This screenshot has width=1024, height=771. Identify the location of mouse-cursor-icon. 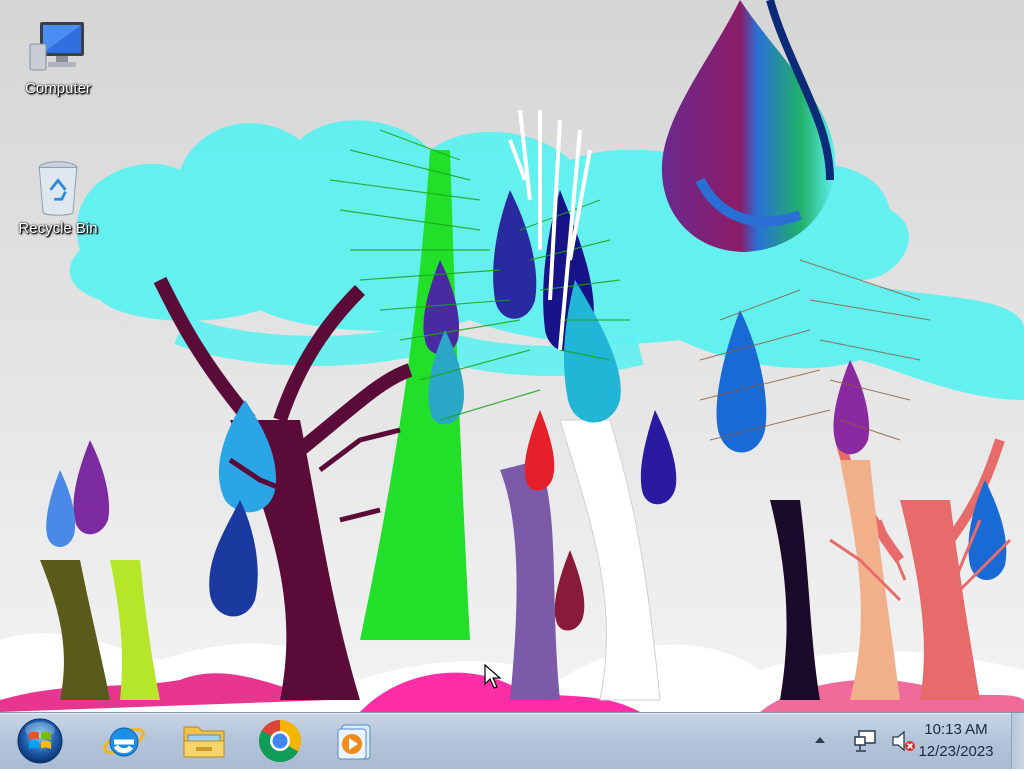
(493, 676).